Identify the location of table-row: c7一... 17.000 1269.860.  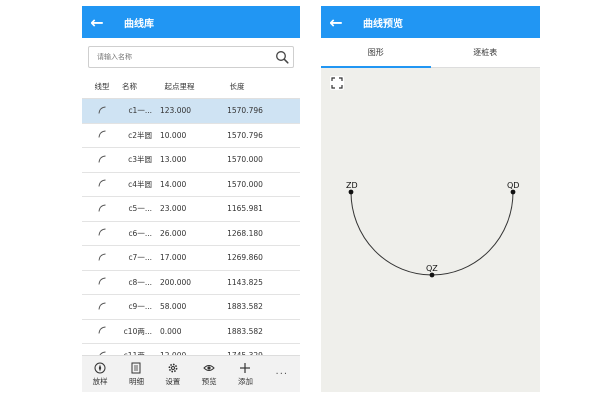
(191, 258).